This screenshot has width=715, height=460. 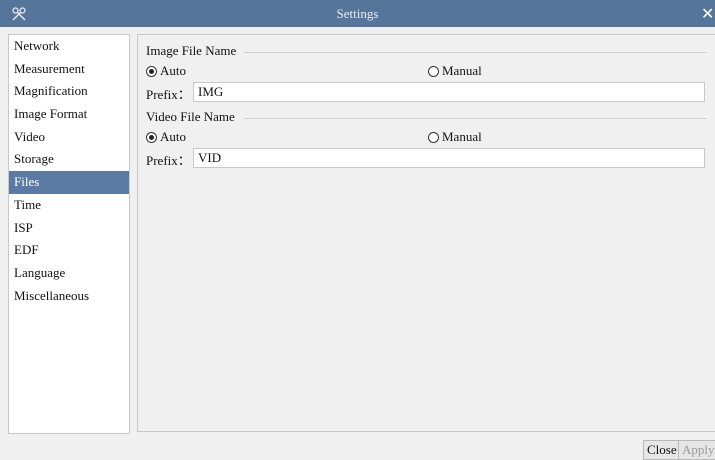 I want to click on title-bar: Settings ✕, so click(x=357, y=13).